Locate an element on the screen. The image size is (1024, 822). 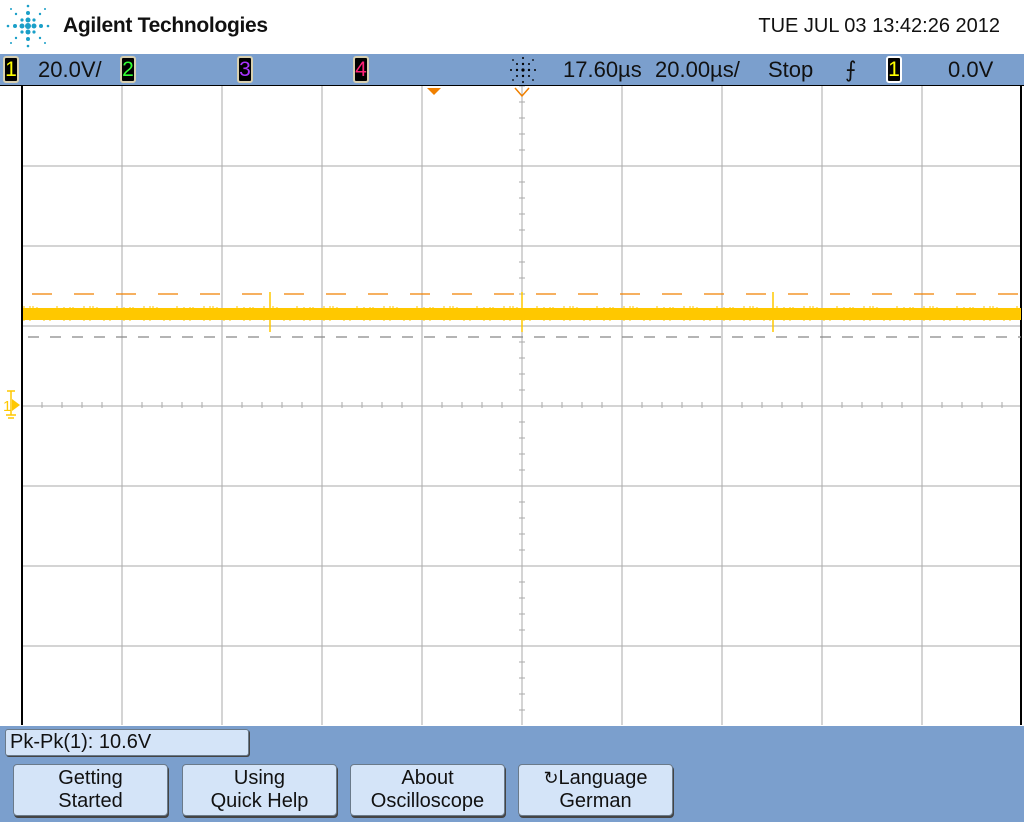
rotate-icon: ↻ is located at coordinates (551, 778).